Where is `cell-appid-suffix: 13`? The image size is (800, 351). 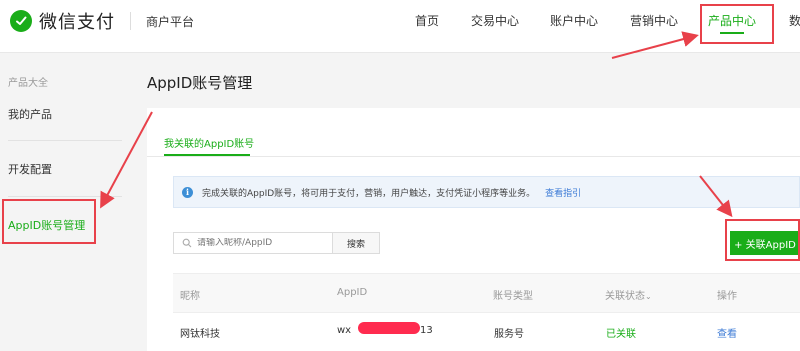 cell-appid-suffix: 13 is located at coordinates (426, 330).